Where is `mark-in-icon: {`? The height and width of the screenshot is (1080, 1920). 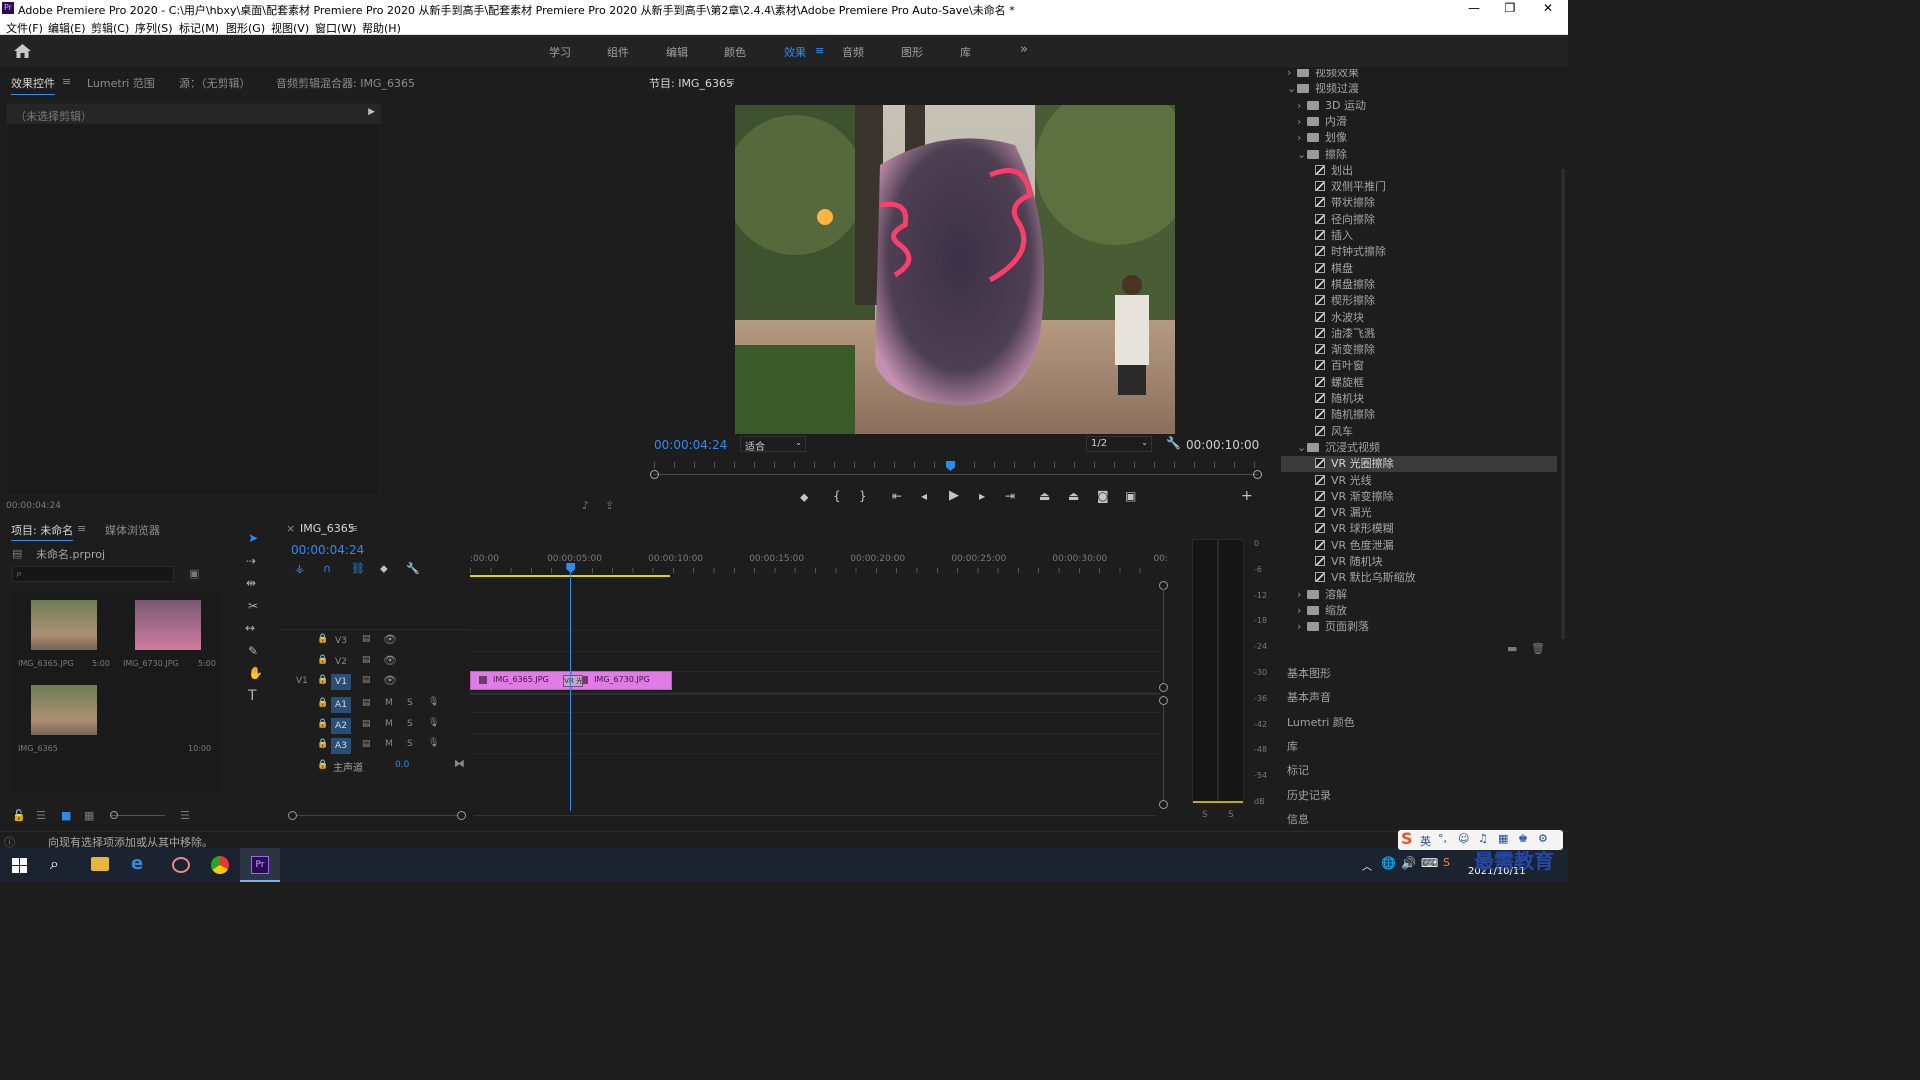 mark-in-icon: { is located at coordinates (837, 496).